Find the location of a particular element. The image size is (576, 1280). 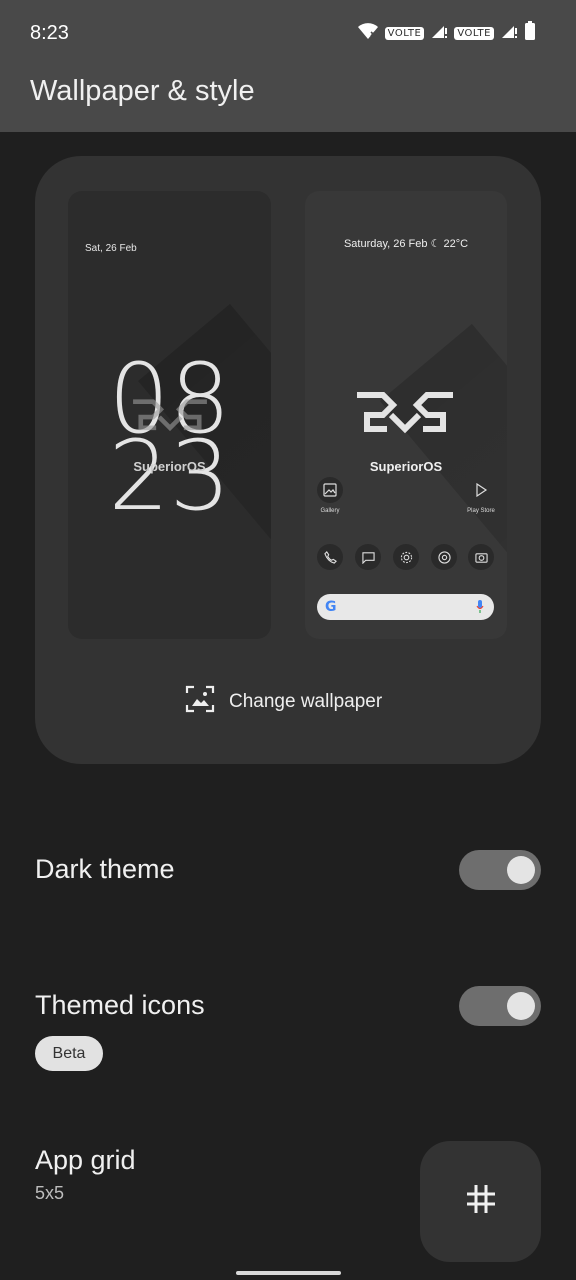

dark-theme-toggle is located at coordinates (500, 870).